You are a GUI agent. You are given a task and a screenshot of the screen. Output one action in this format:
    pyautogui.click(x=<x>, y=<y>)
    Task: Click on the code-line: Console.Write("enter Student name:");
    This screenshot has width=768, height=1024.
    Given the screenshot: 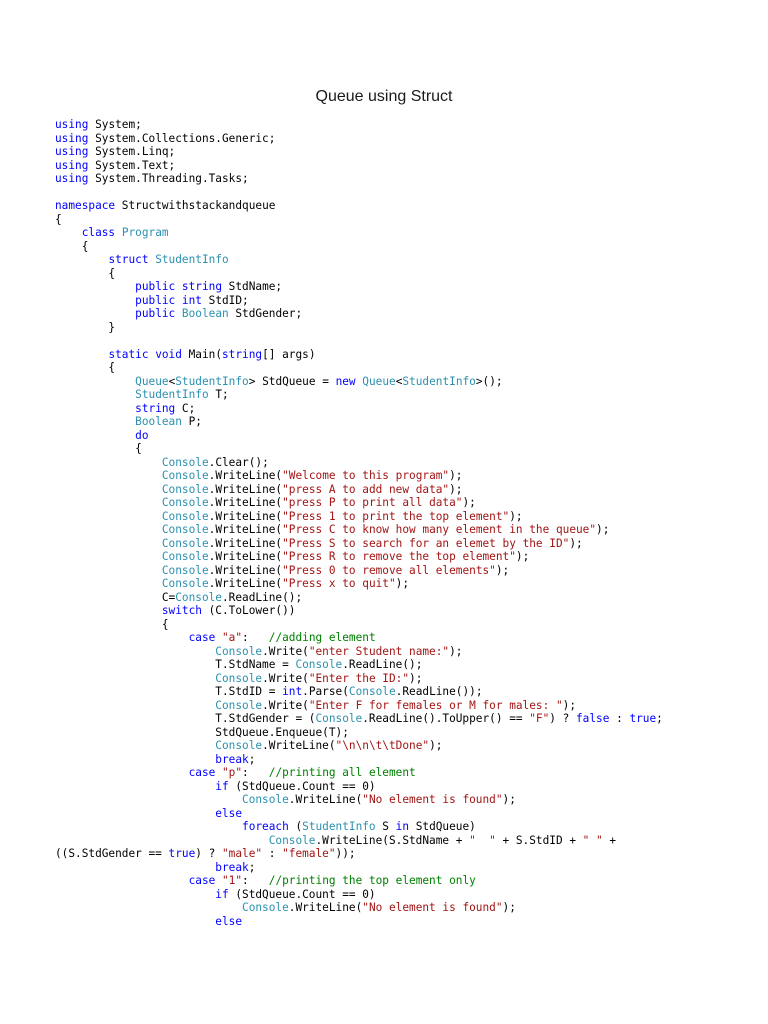 What is the action you would take?
    pyautogui.click(x=405, y=652)
    